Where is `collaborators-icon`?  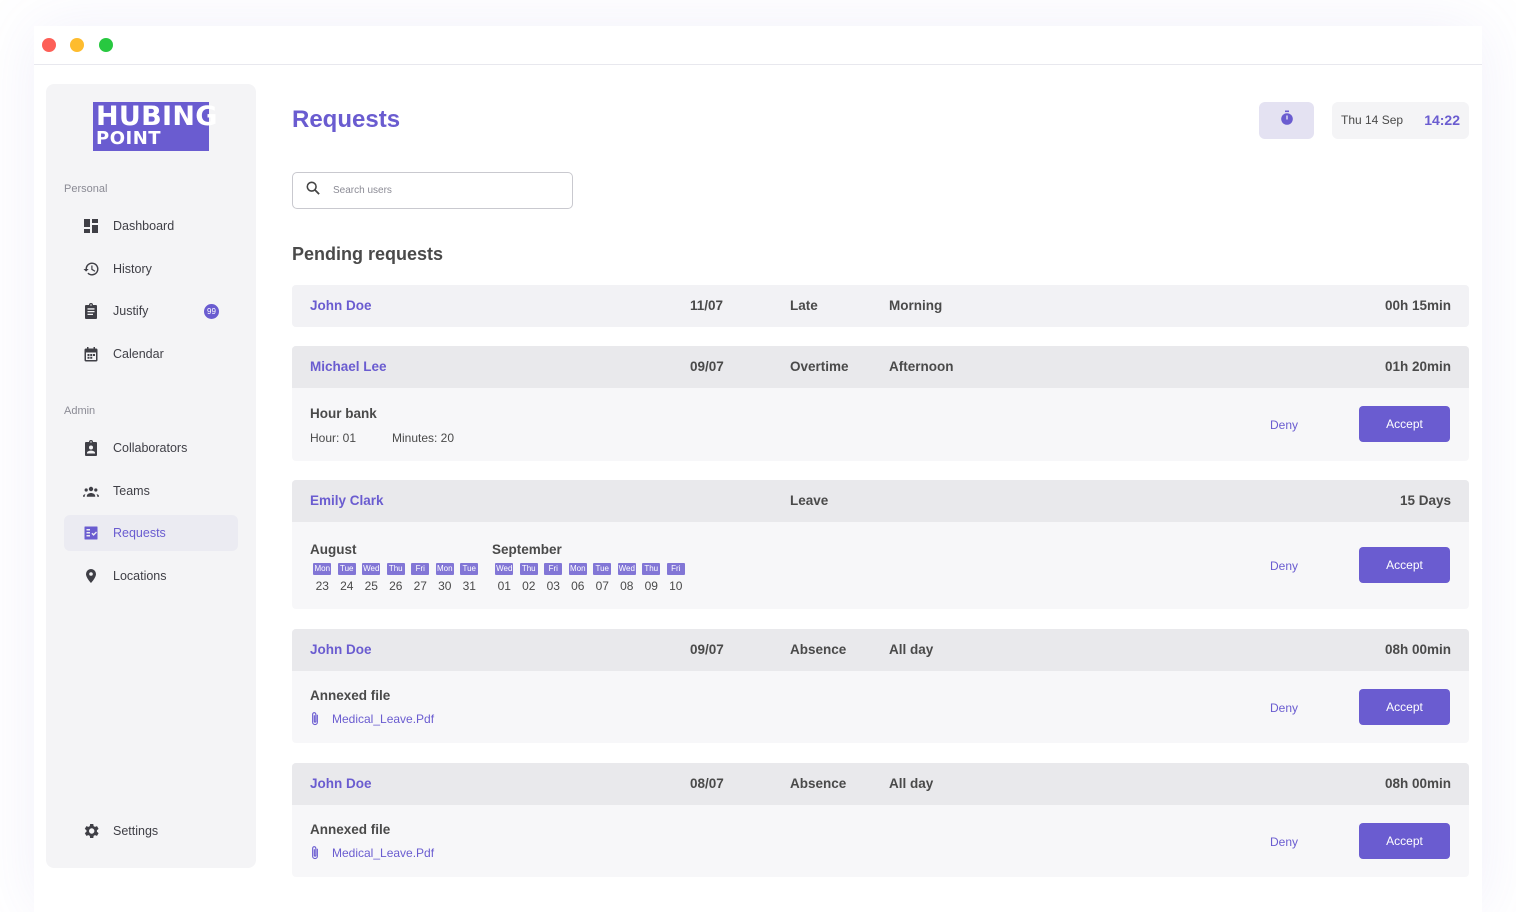 collaborators-icon is located at coordinates (91, 448).